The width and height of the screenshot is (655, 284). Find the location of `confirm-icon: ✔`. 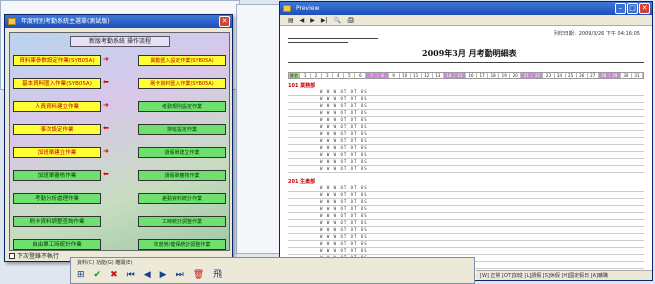

confirm-icon: ✔ is located at coordinates (98, 275).